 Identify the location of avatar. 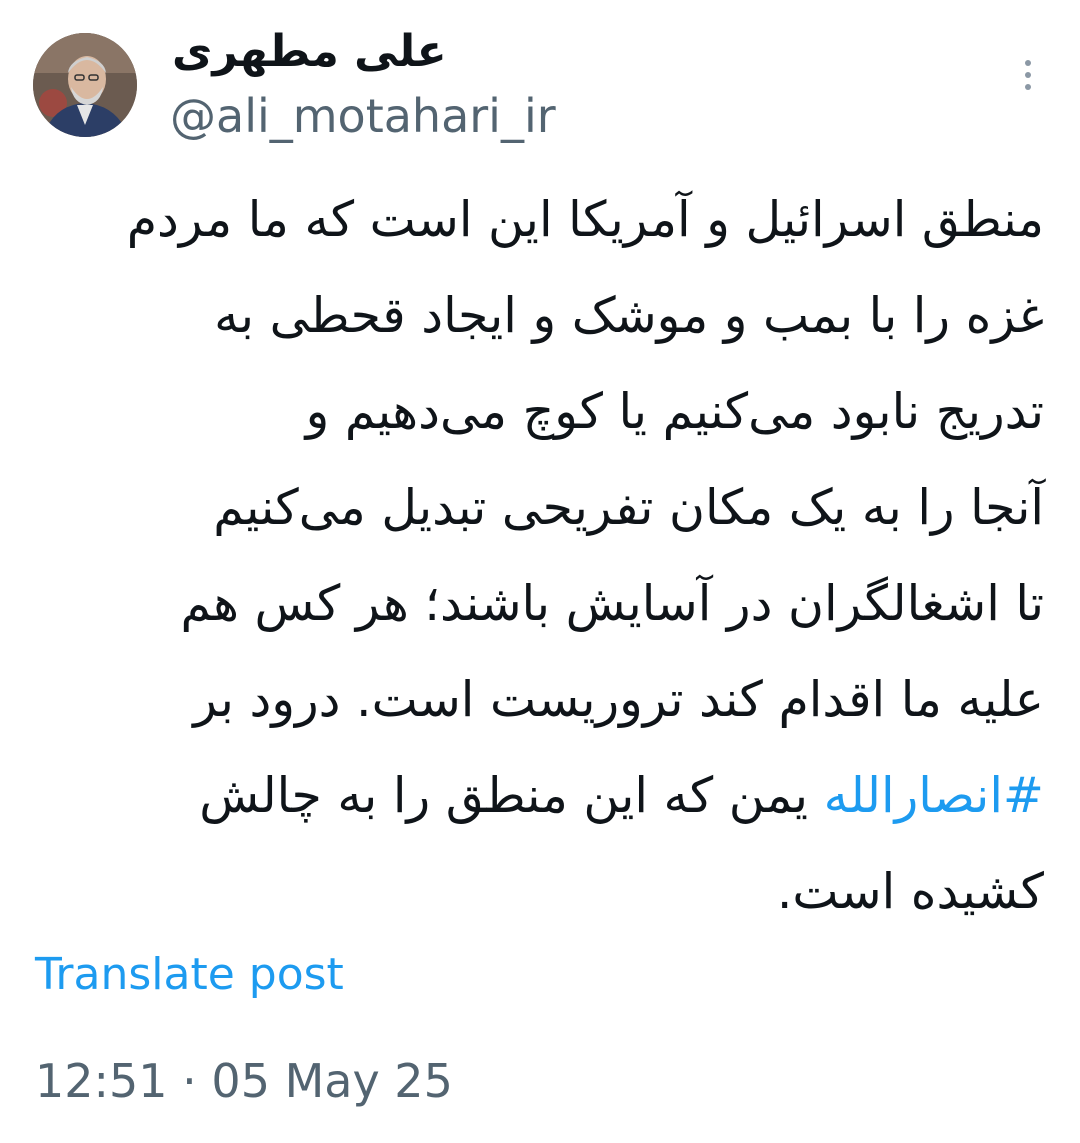
(85, 85).